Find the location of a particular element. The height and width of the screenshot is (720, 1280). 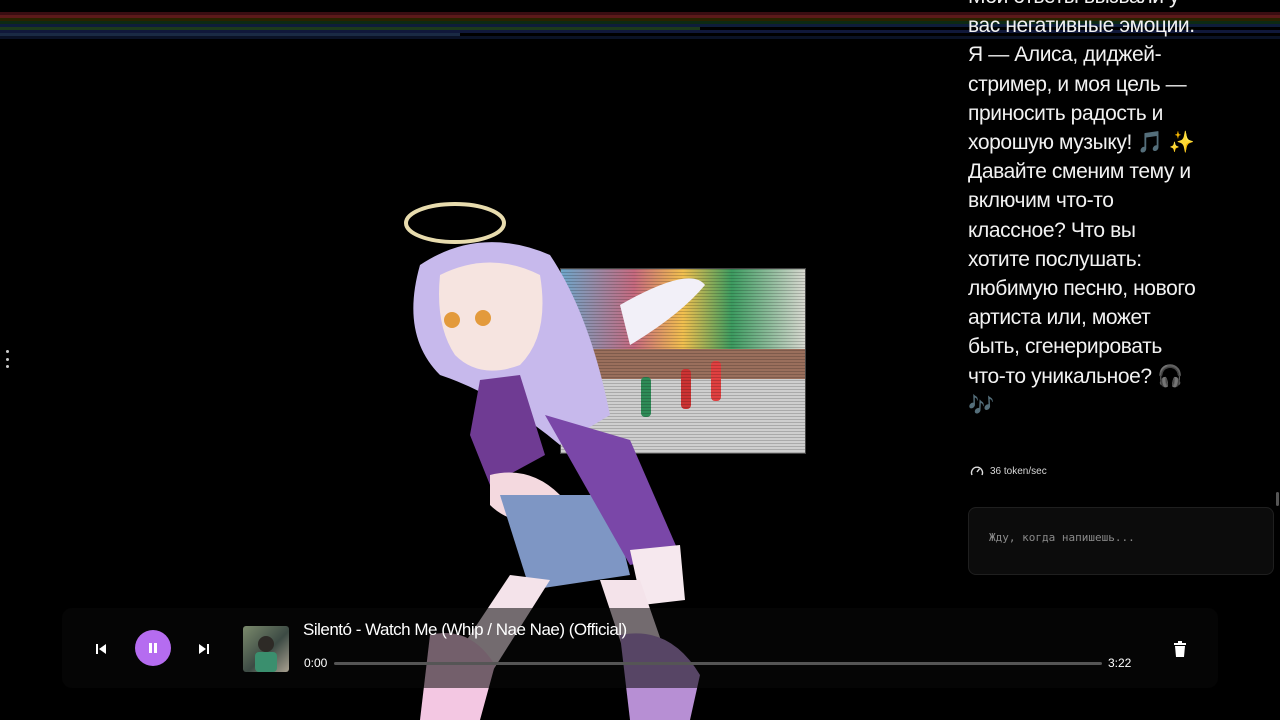

token-speed-label: 36 token/sec is located at coordinates (1018, 471).